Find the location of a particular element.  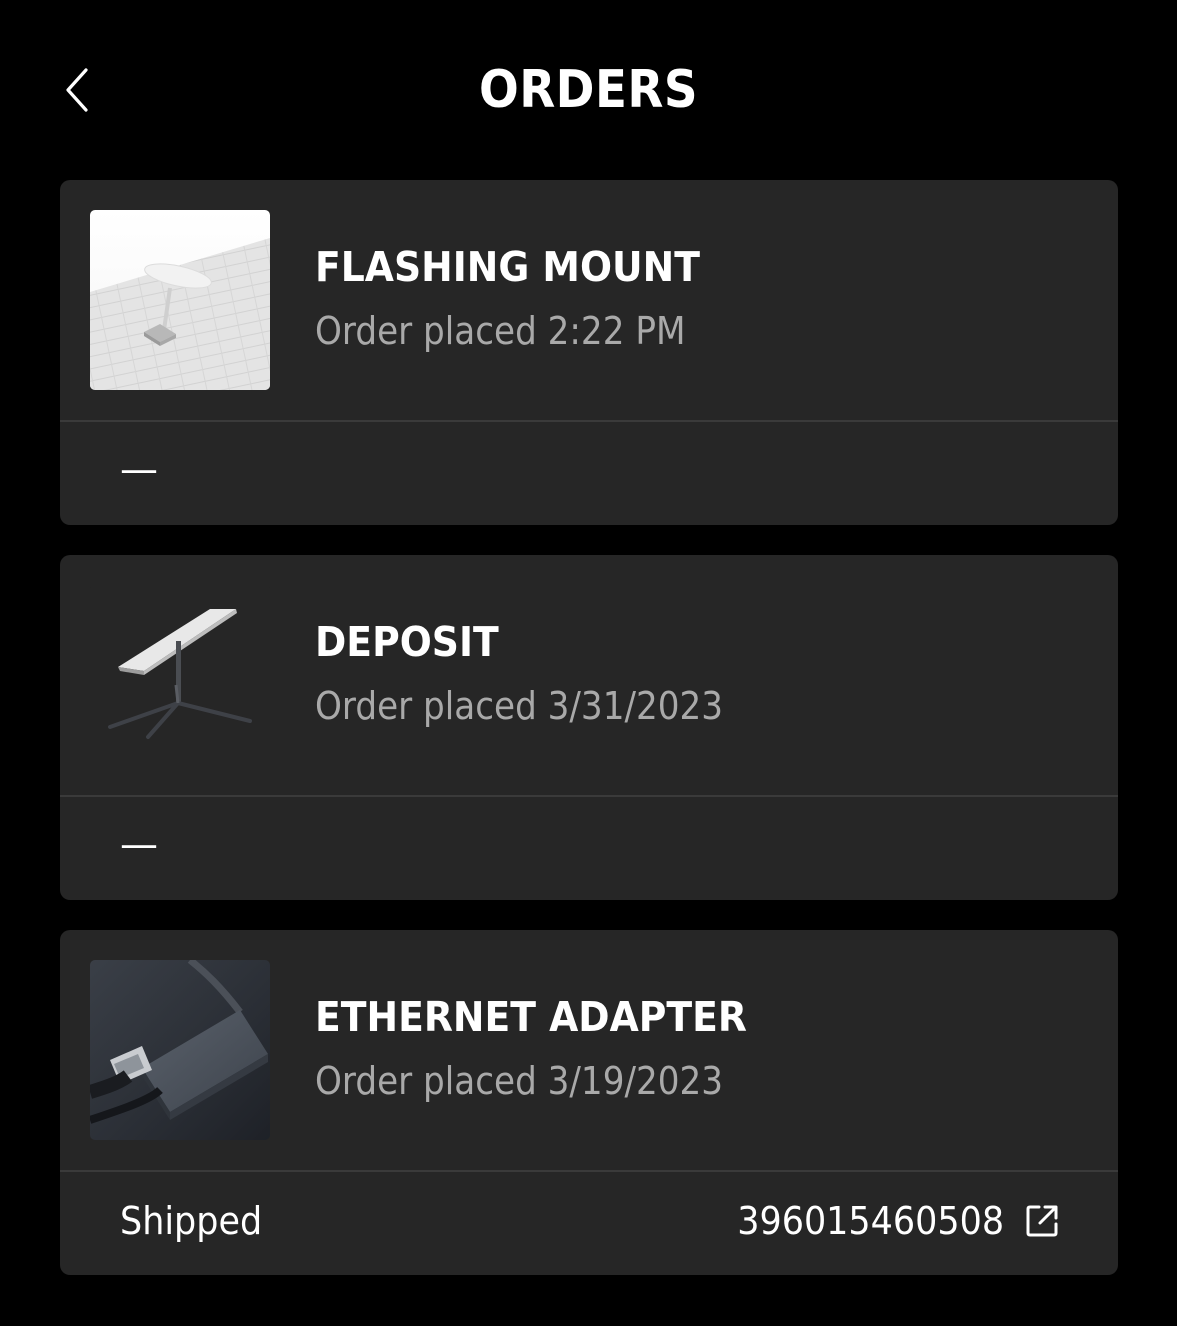

external-link-icon is located at coordinates (1042, 1221).